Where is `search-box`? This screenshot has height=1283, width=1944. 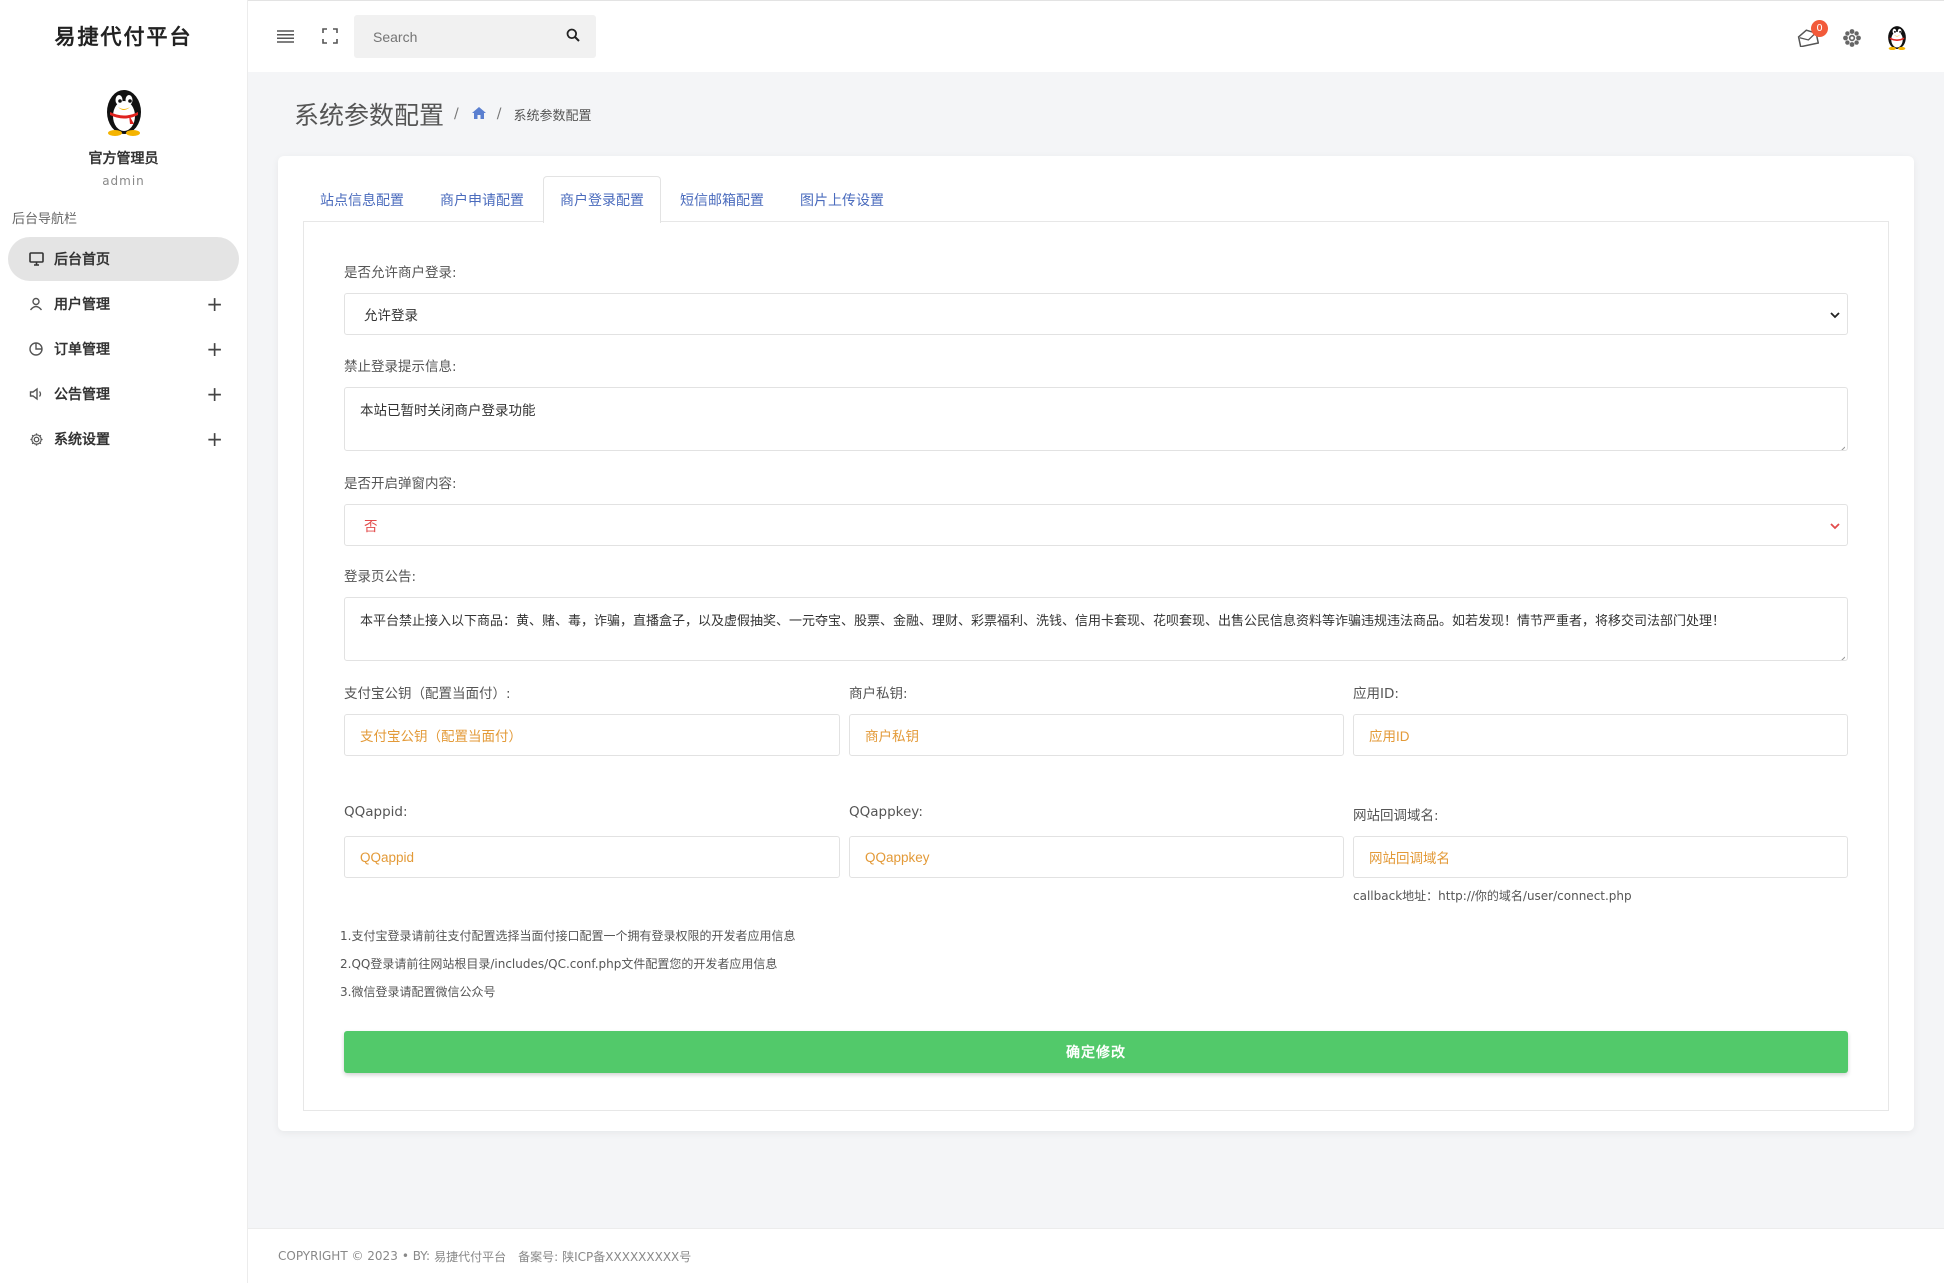 search-box is located at coordinates (475, 36).